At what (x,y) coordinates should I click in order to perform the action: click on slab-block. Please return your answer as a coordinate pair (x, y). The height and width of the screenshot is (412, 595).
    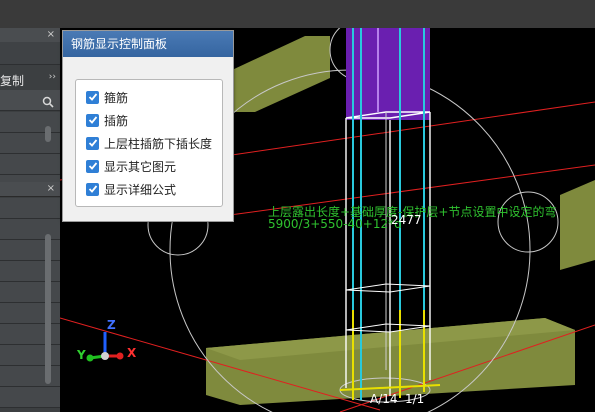
    Looking at the image, I should click on (577, 225).